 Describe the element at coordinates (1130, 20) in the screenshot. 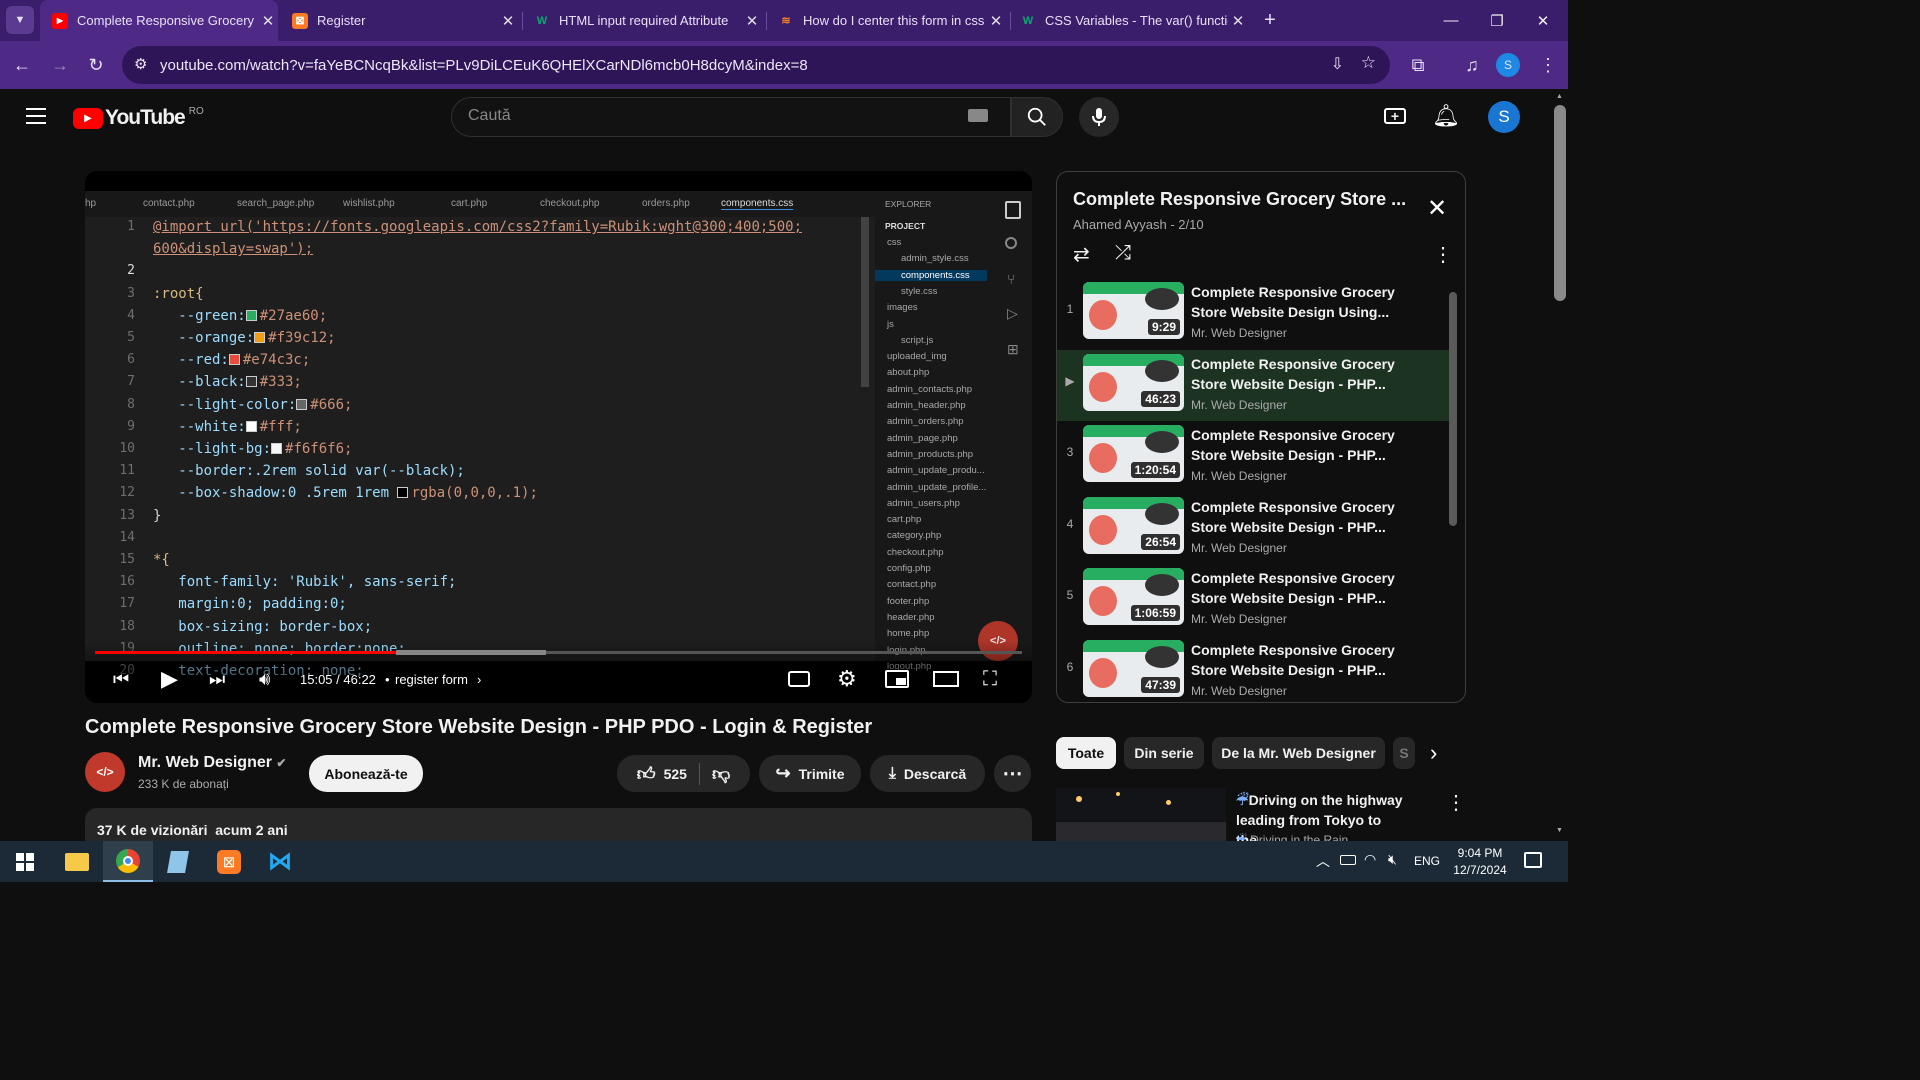

I see `tab-w3schools-var: W CSS Variables - The var() functic ✕` at that location.